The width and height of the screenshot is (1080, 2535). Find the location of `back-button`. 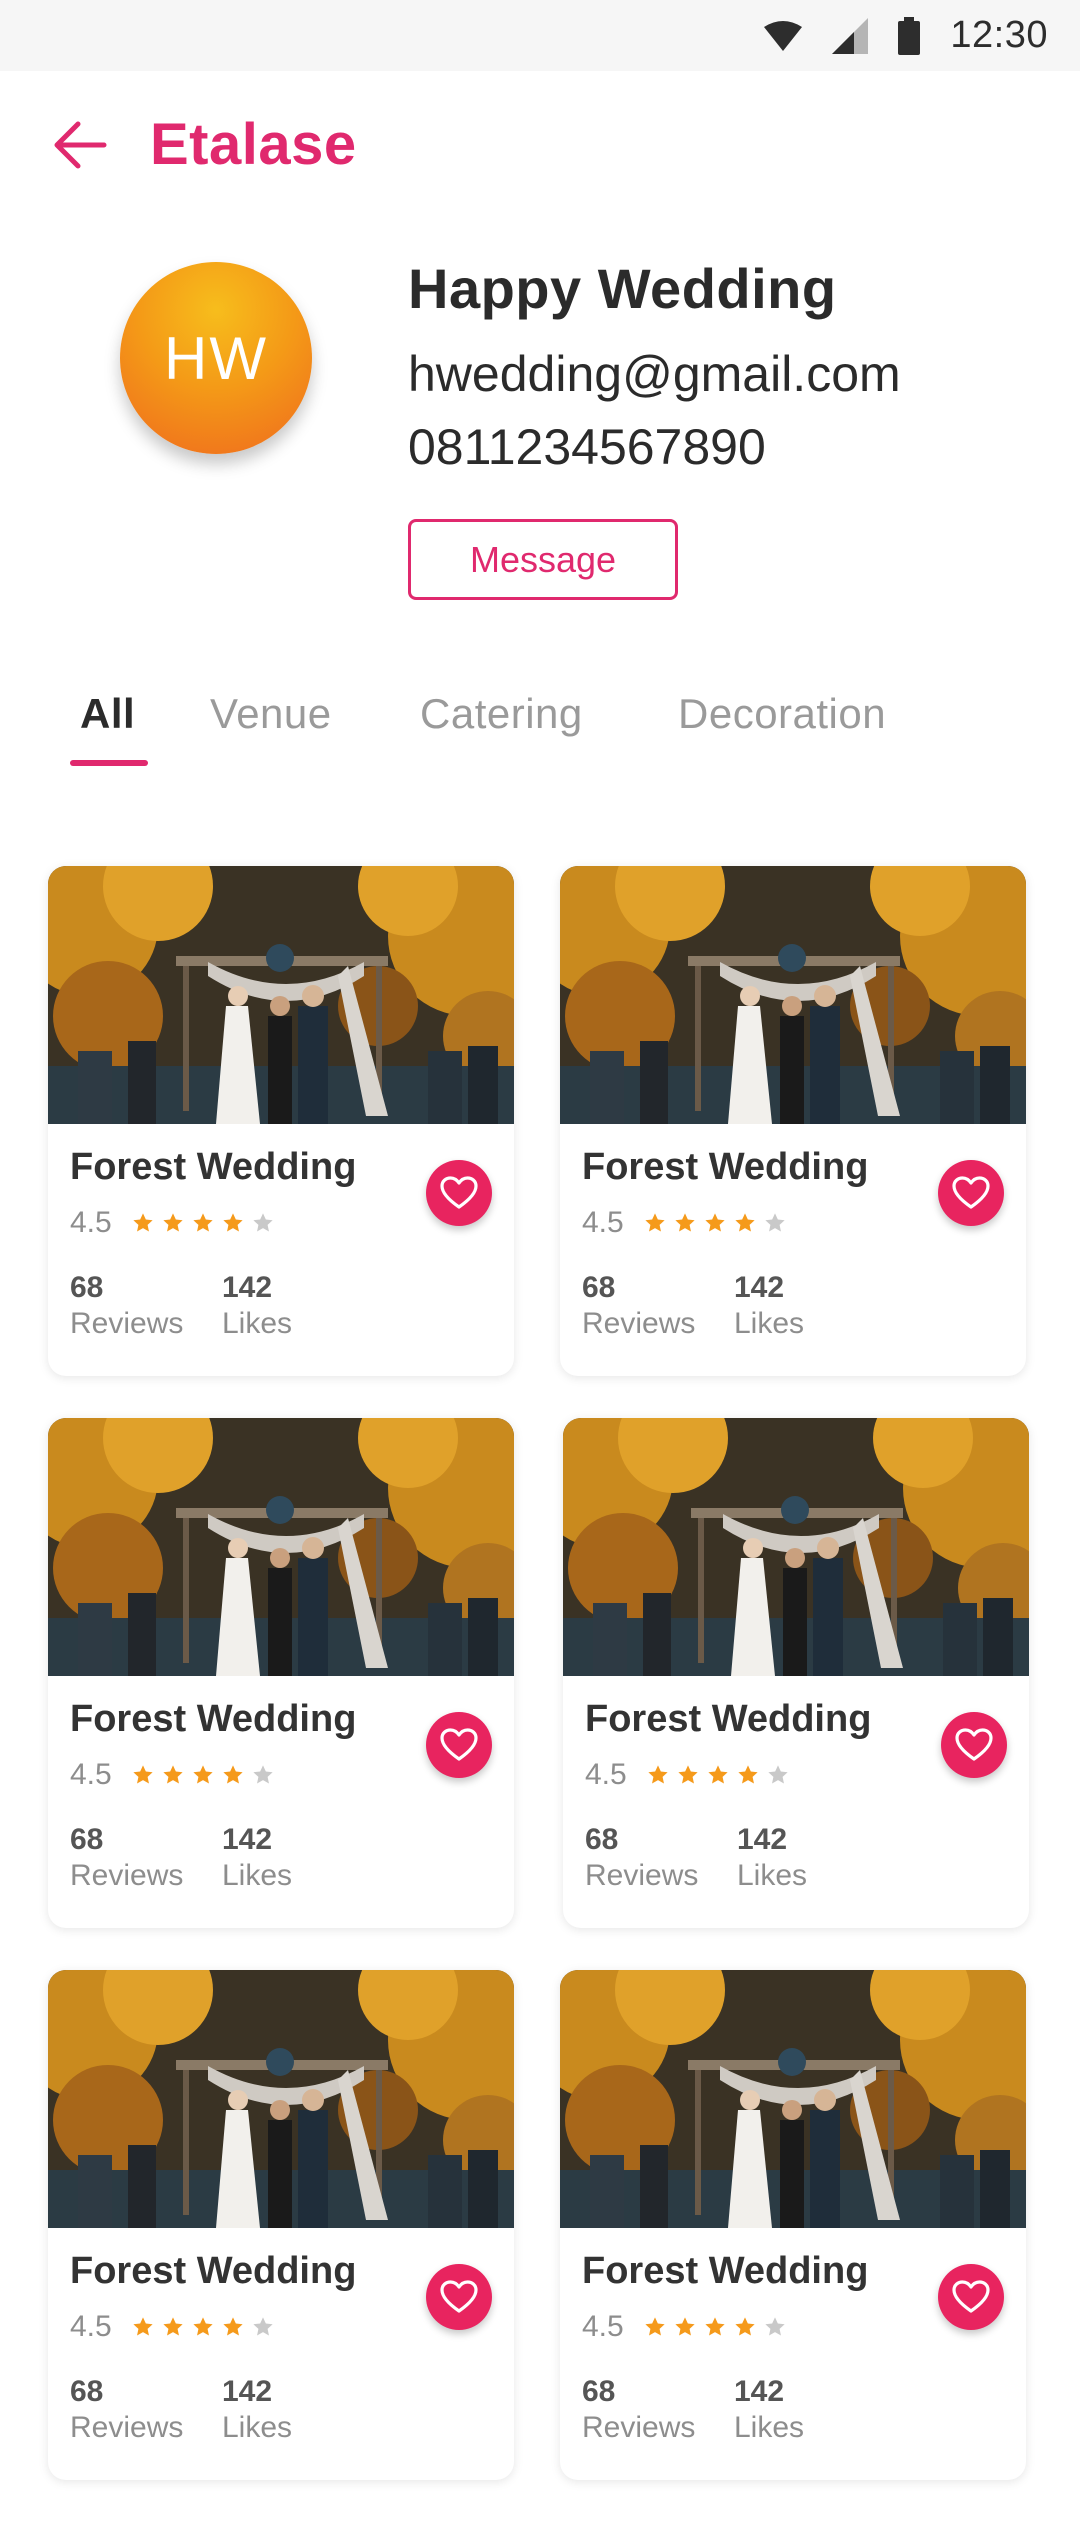

back-button is located at coordinates (80, 145).